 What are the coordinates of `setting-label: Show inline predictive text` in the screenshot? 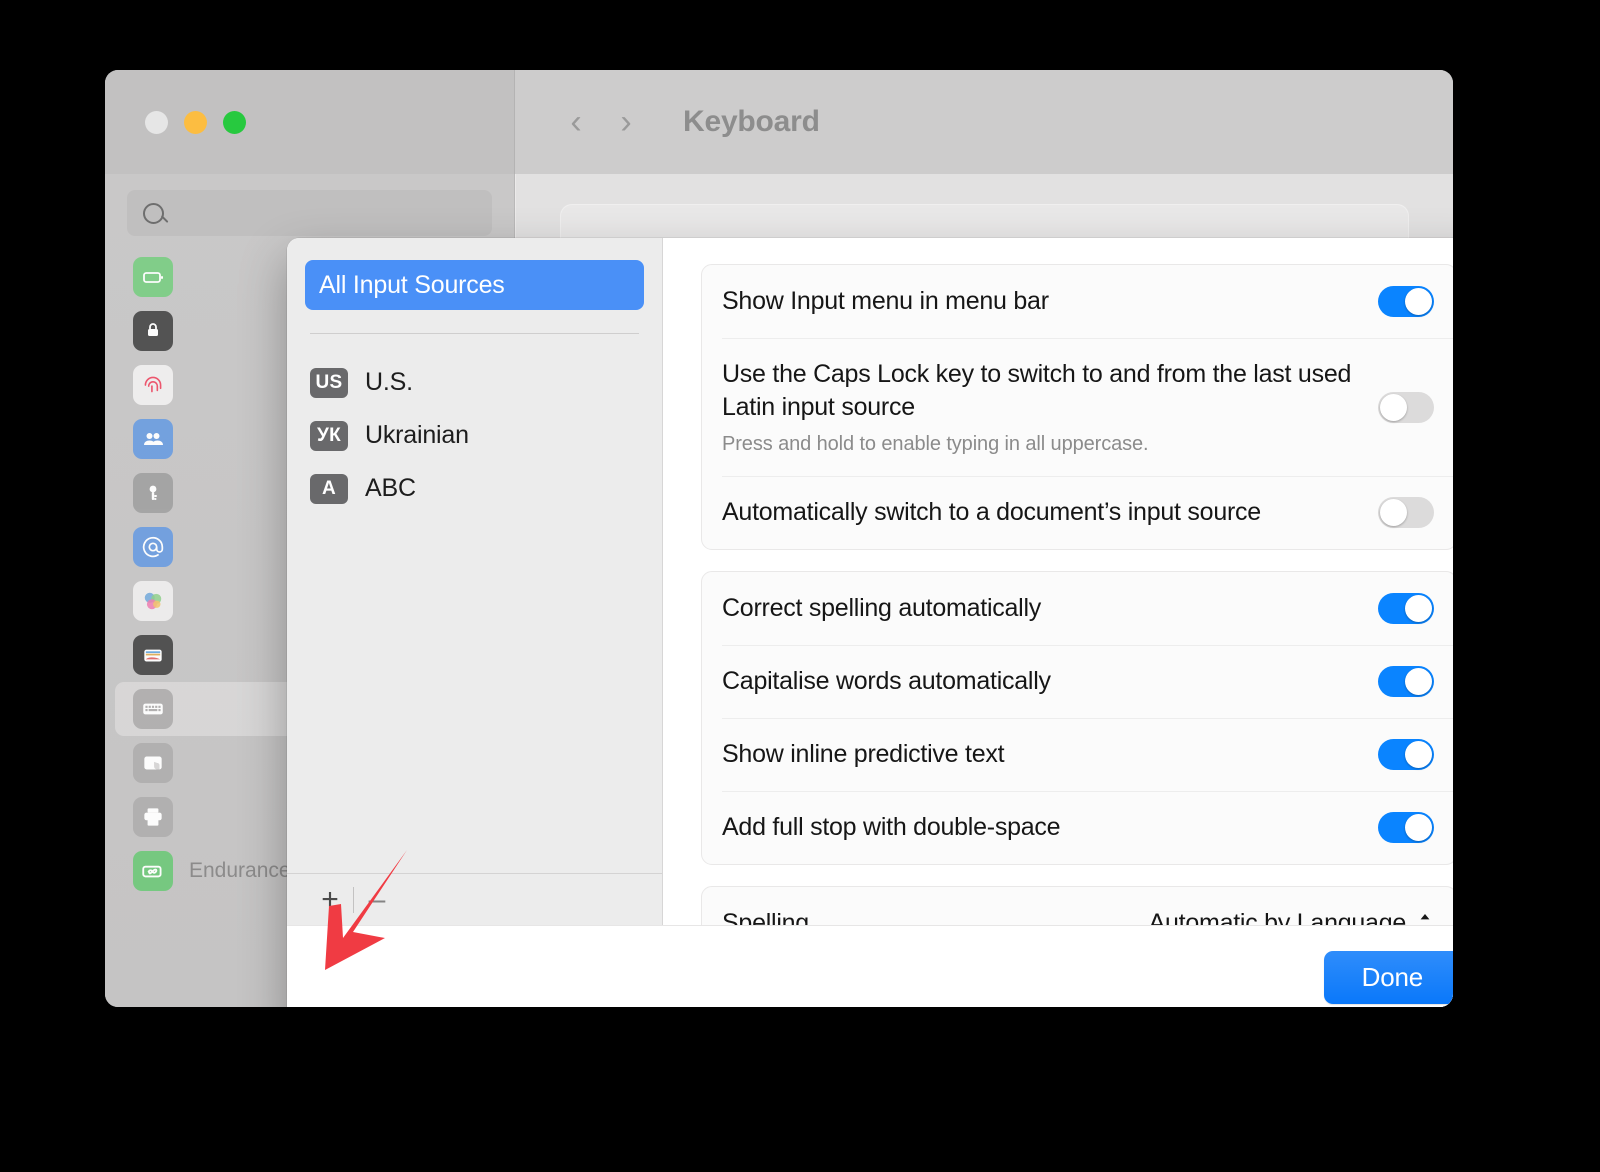 It's located at (863, 754).